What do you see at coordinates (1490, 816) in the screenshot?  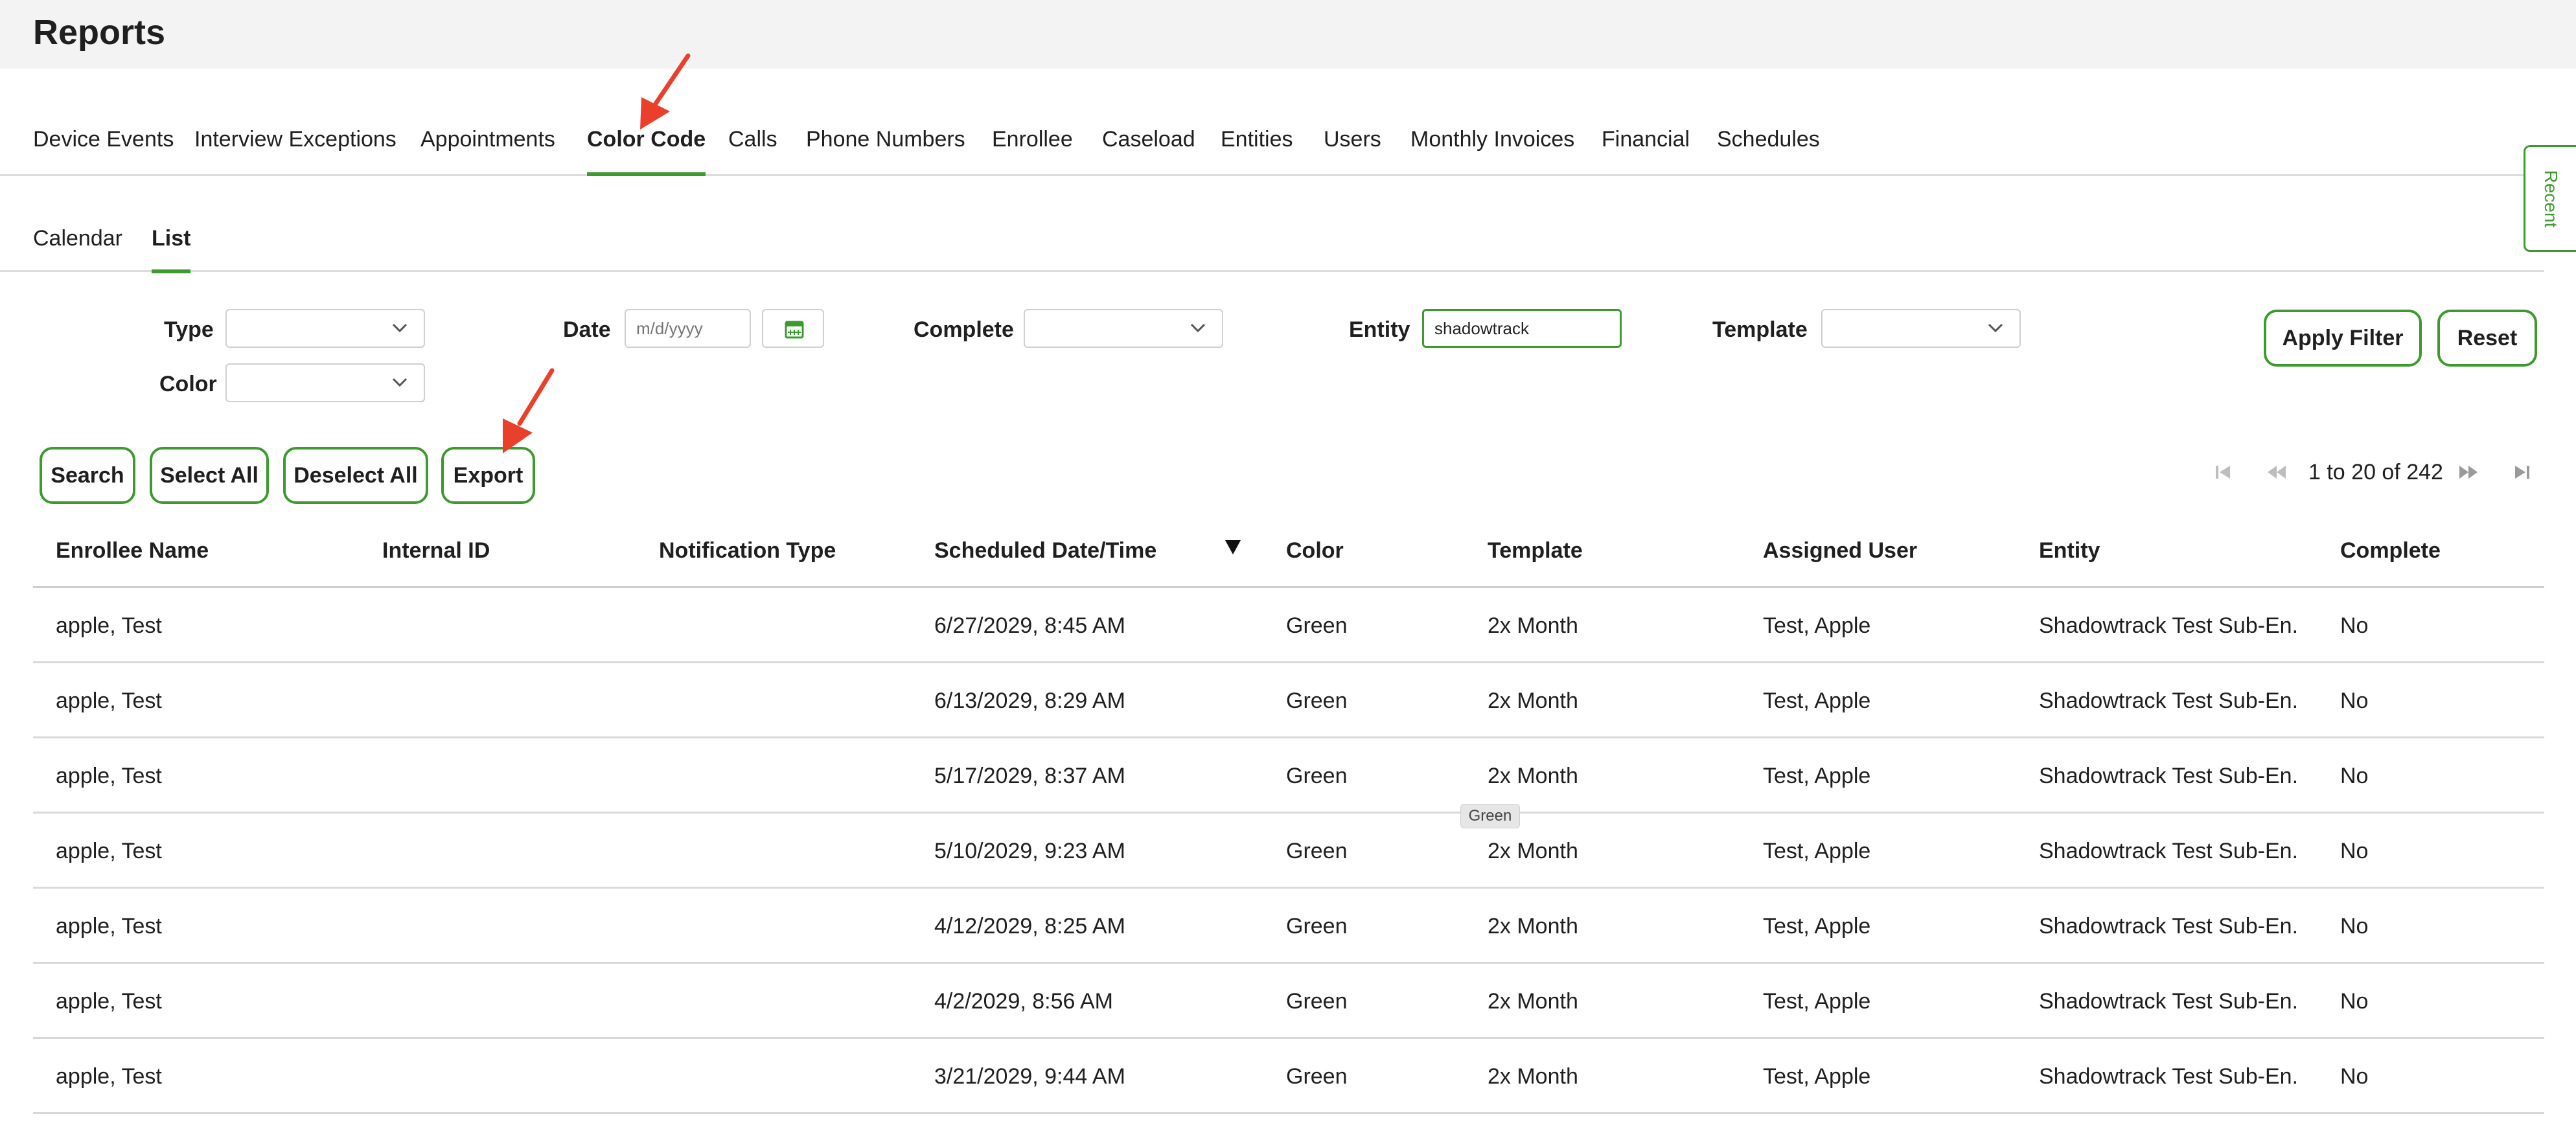 I see `color-tooltip: Green` at bounding box center [1490, 816].